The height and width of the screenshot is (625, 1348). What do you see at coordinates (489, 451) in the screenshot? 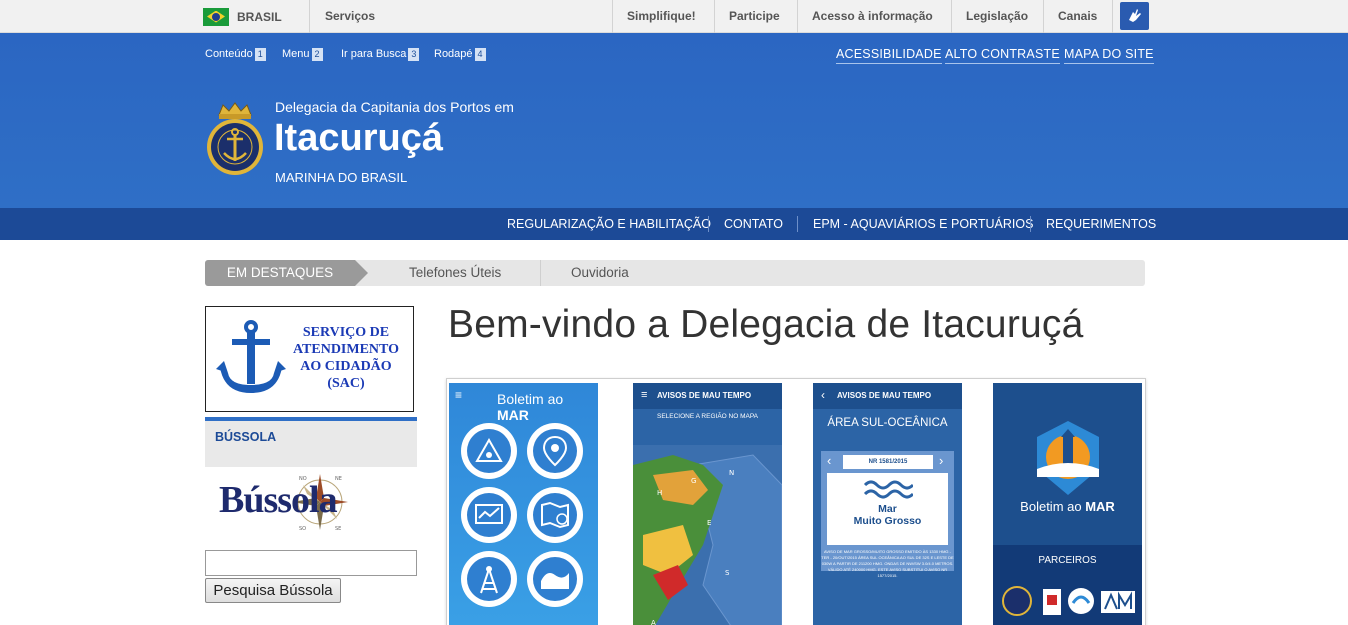
I see `weather-warning-icon` at bounding box center [489, 451].